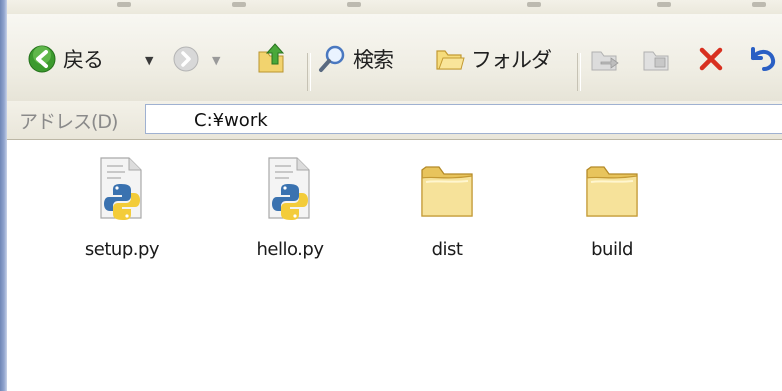 The height and width of the screenshot is (391, 782). I want to click on up-folder-icon, so click(271, 58).